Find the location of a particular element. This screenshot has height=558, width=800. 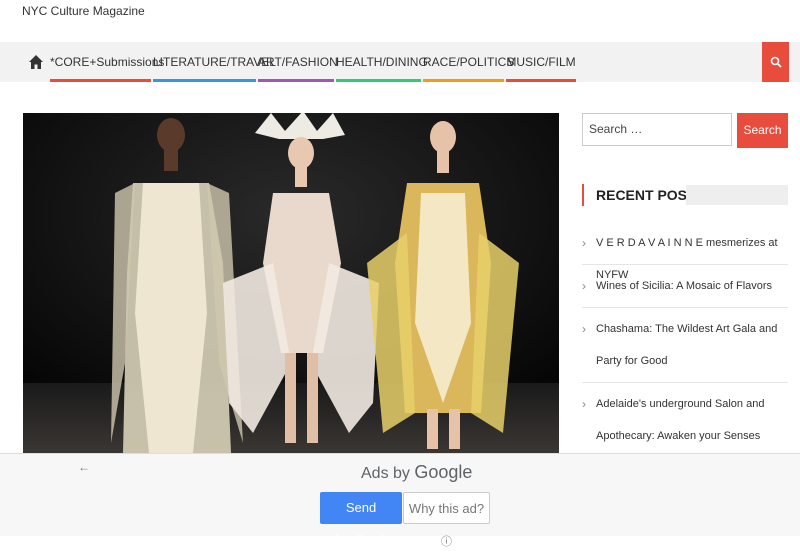

search-icon is located at coordinates (776, 62).